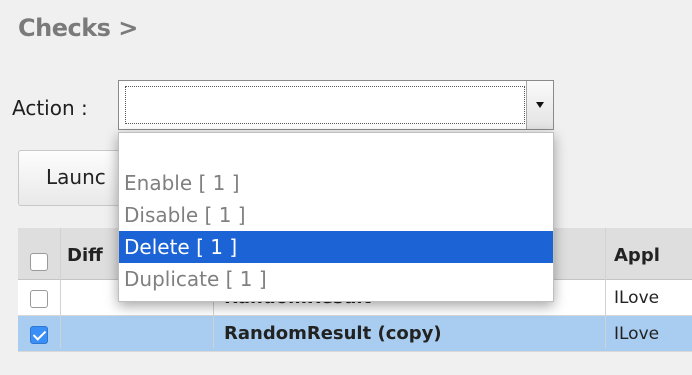 The image size is (692, 375). I want to click on menu-item-duplicate: Duplicate [ 1 ], so click(336, 279).